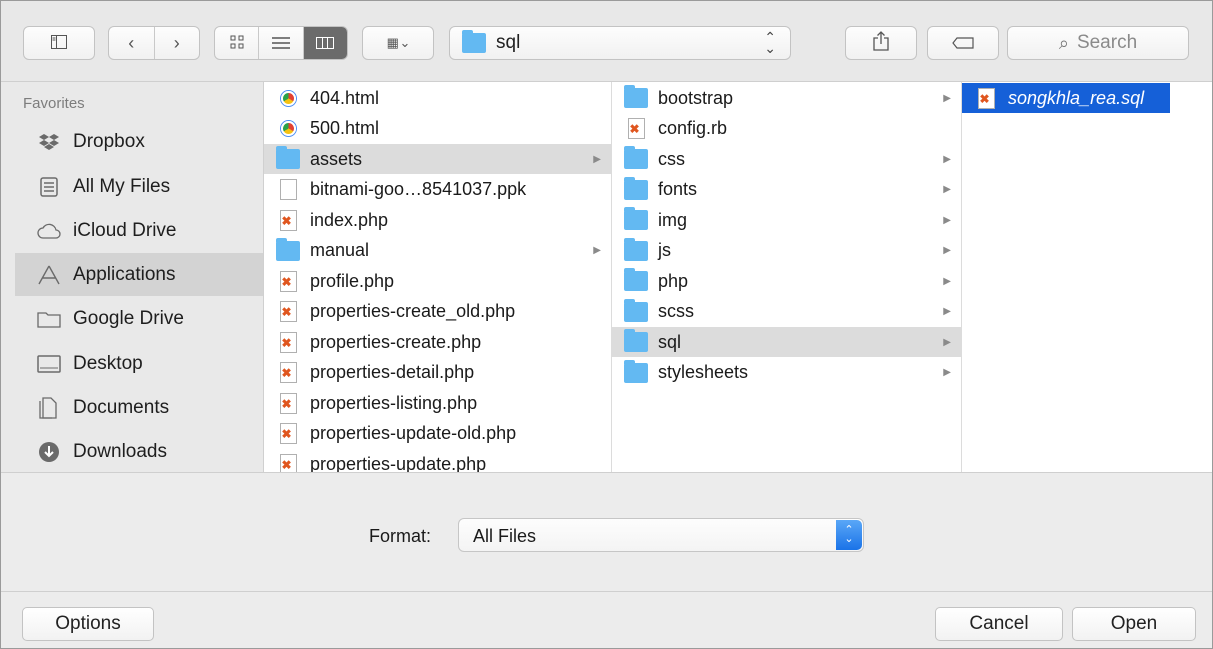  Describe the element at coordinates (1087, 277) in the screenshot. I see `column-3: ✖songkhla_rea.sql▶` at that location.